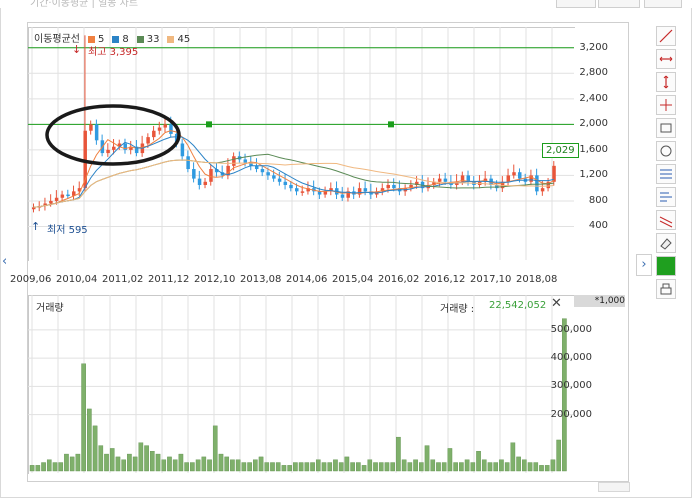 This screenshot has height=498, width=692. I want to click on vertical-line-icon, so click(666, 82).